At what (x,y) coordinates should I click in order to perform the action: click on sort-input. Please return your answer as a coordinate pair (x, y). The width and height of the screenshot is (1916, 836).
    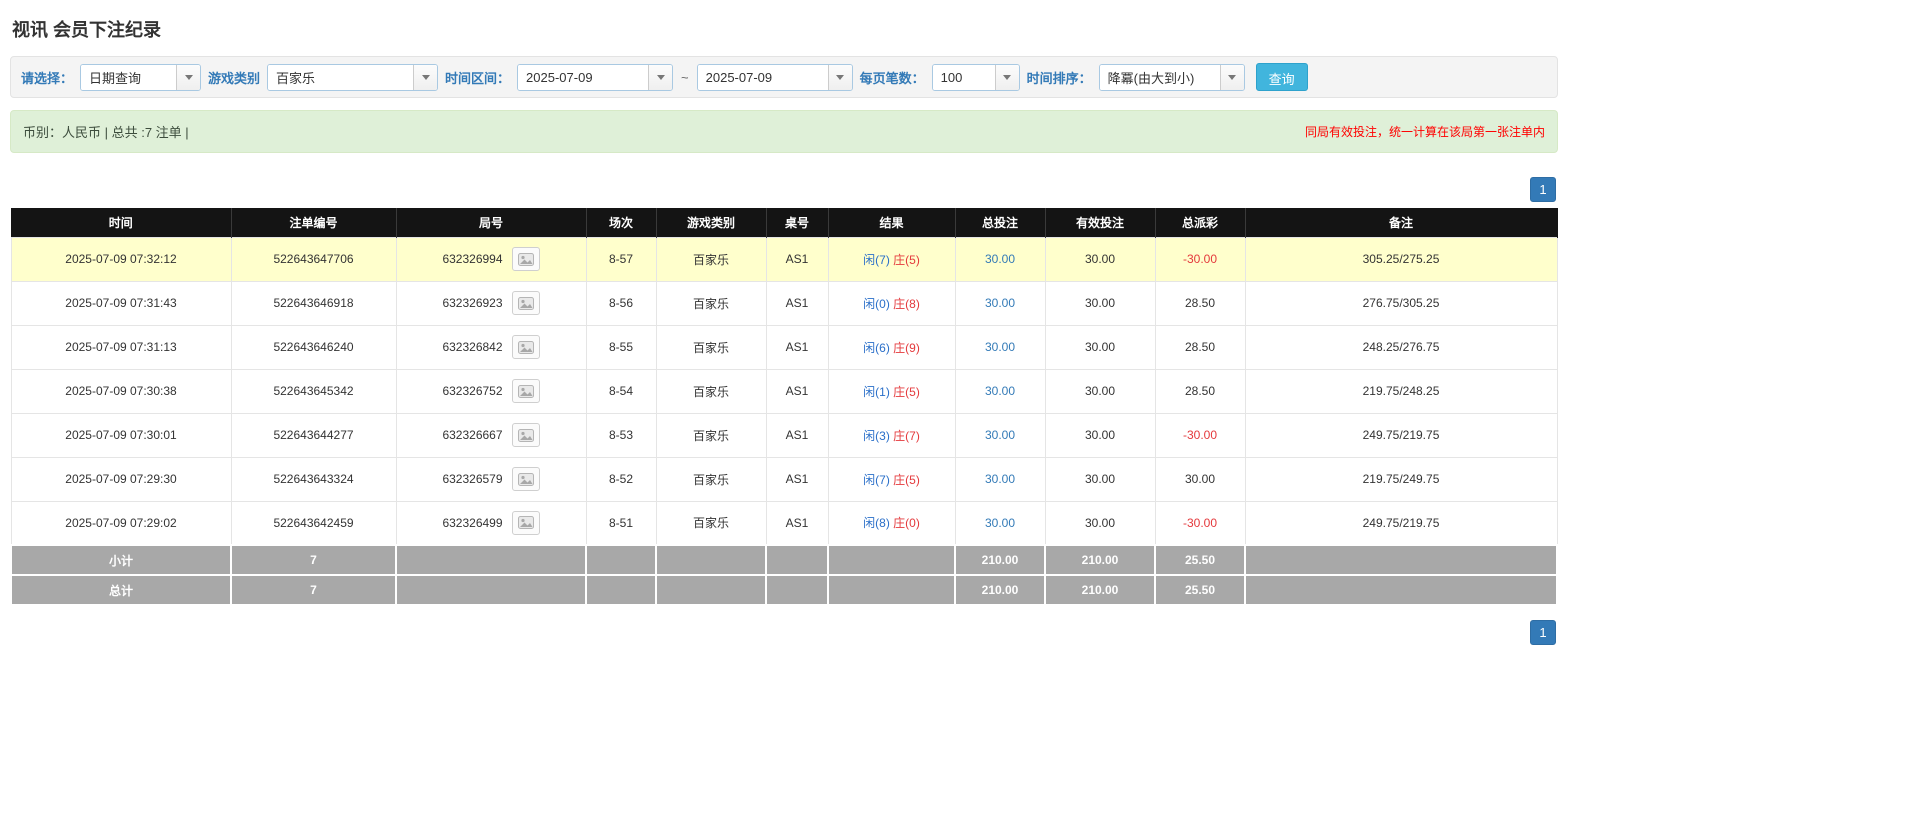
    Looking at the image, I should click on (1159, 77).